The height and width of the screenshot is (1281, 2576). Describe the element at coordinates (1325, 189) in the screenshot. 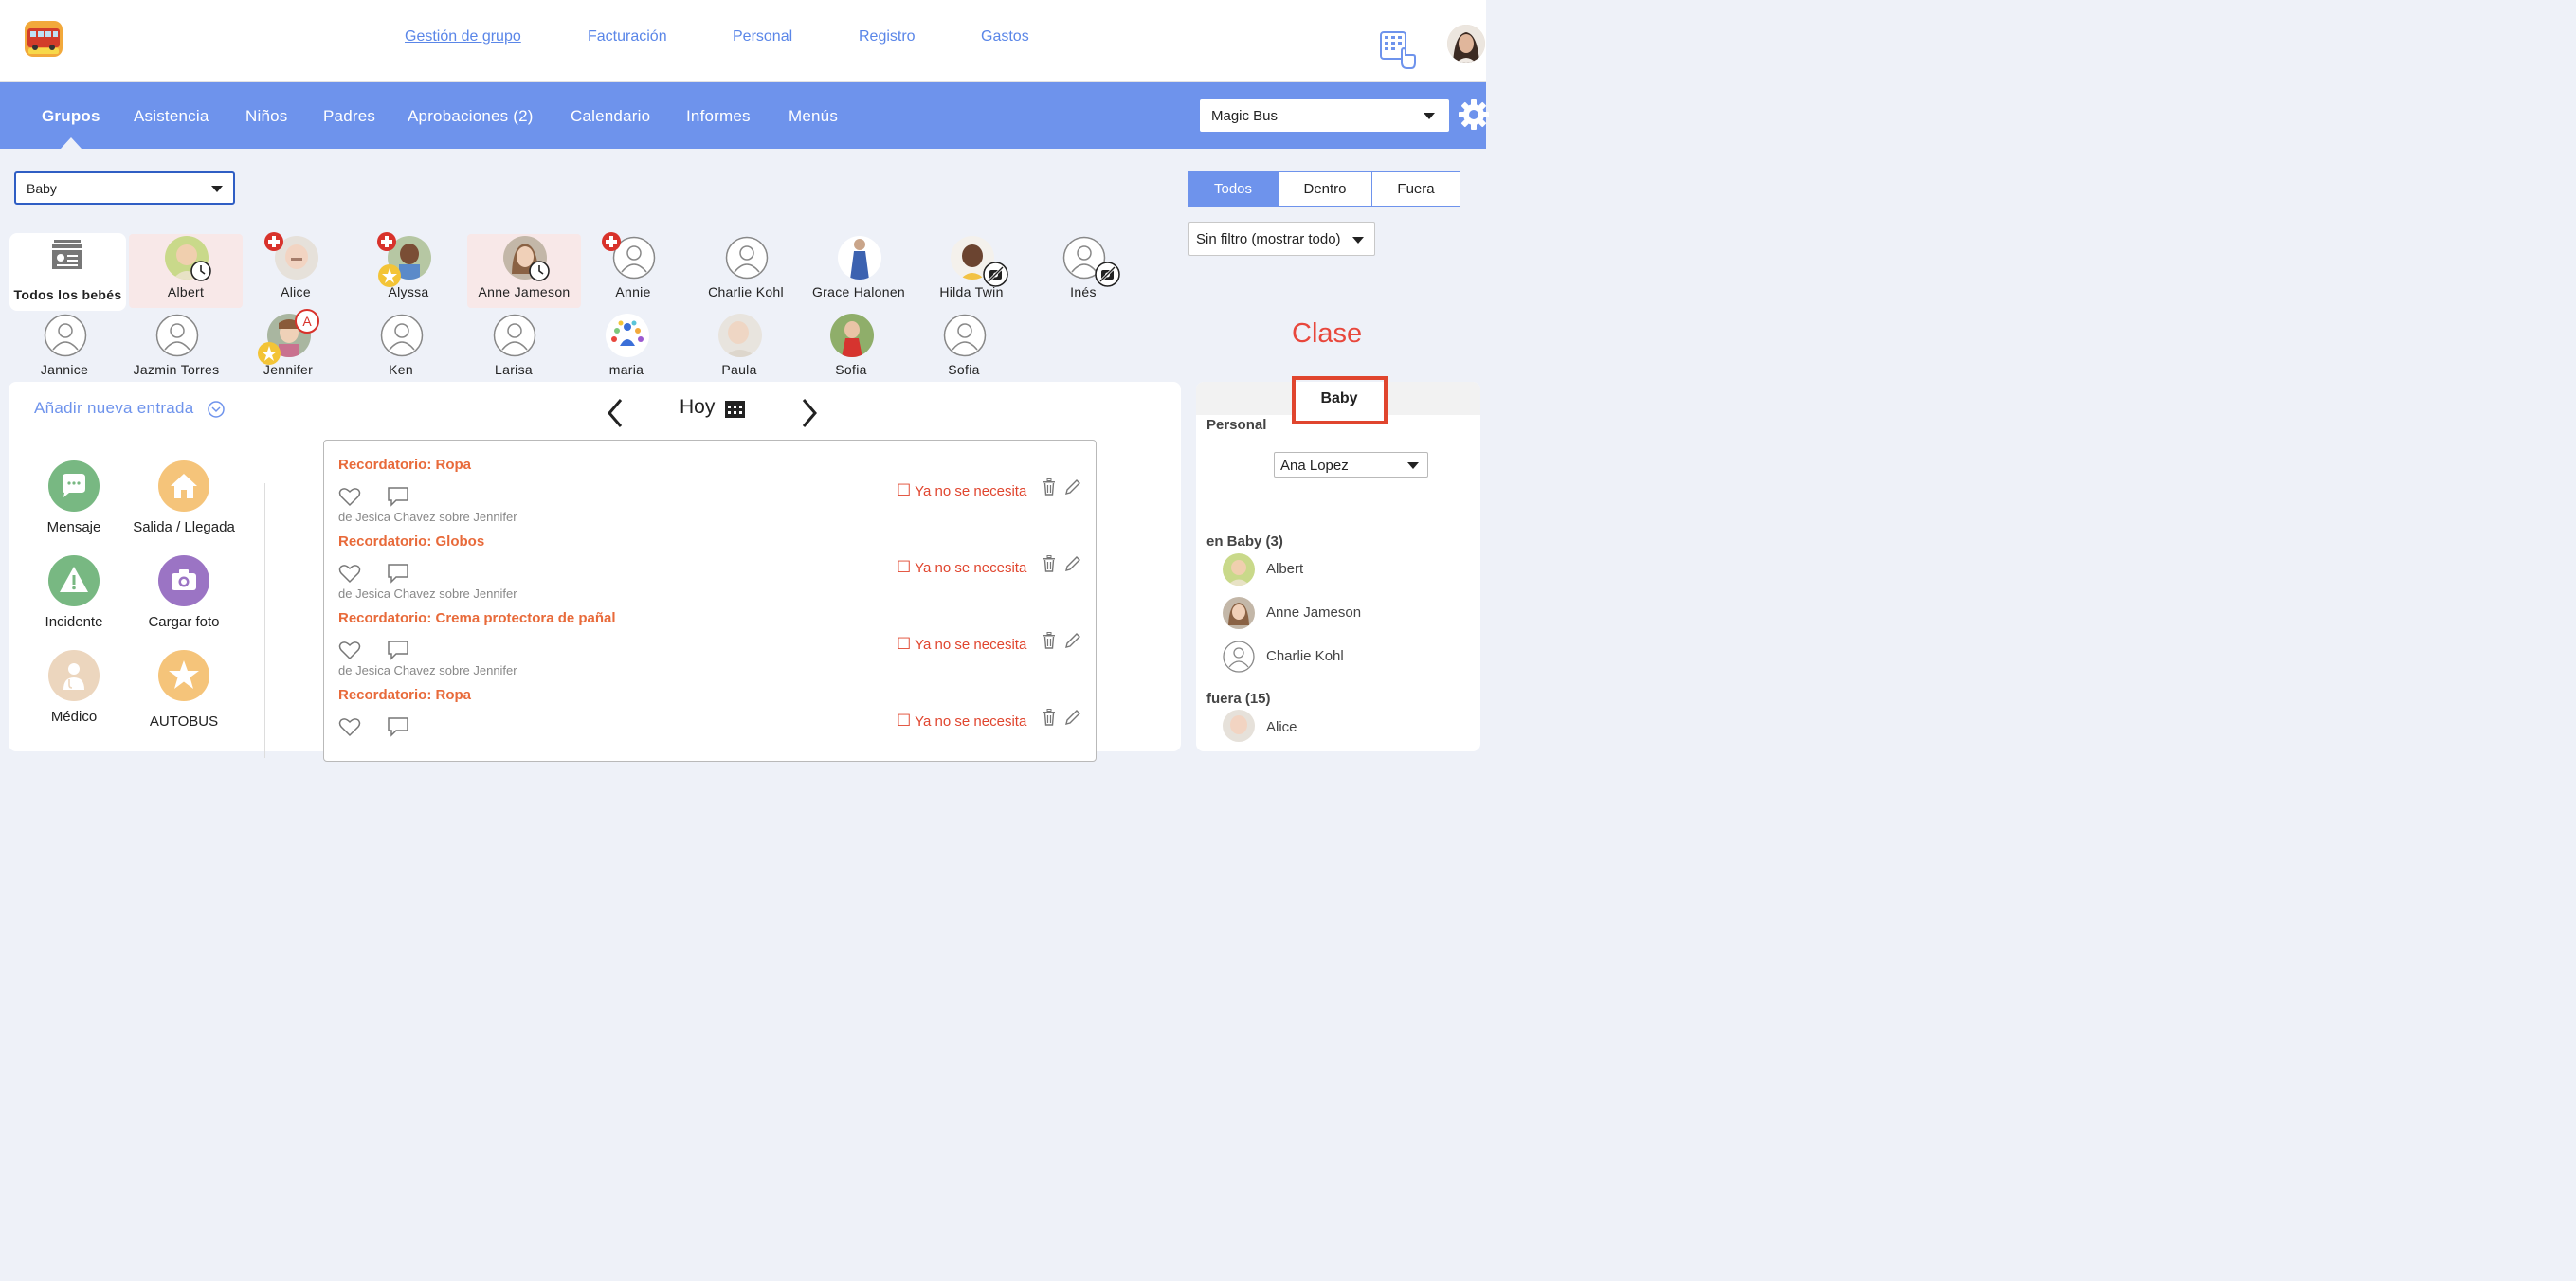

I see `segment-dentro: Dentro` at that location.